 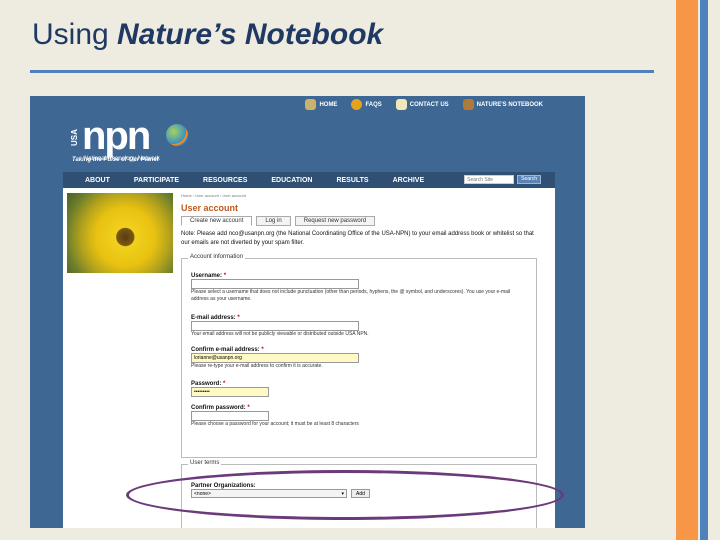 What do you see at coordinates (687, 270) in the screenshot?
I see `slide-accent-bar-orange` at bounding box center [687, 270].